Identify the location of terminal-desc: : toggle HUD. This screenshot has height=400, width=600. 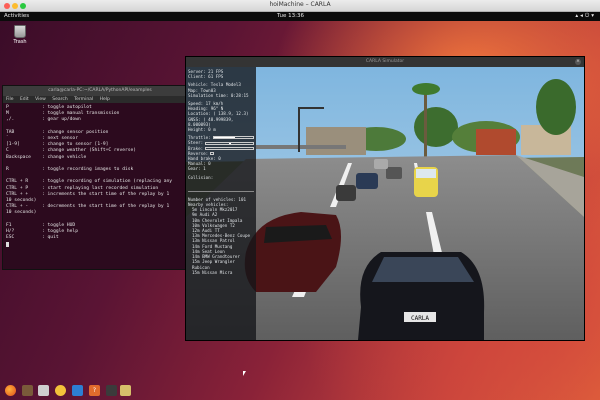
(59, 225).